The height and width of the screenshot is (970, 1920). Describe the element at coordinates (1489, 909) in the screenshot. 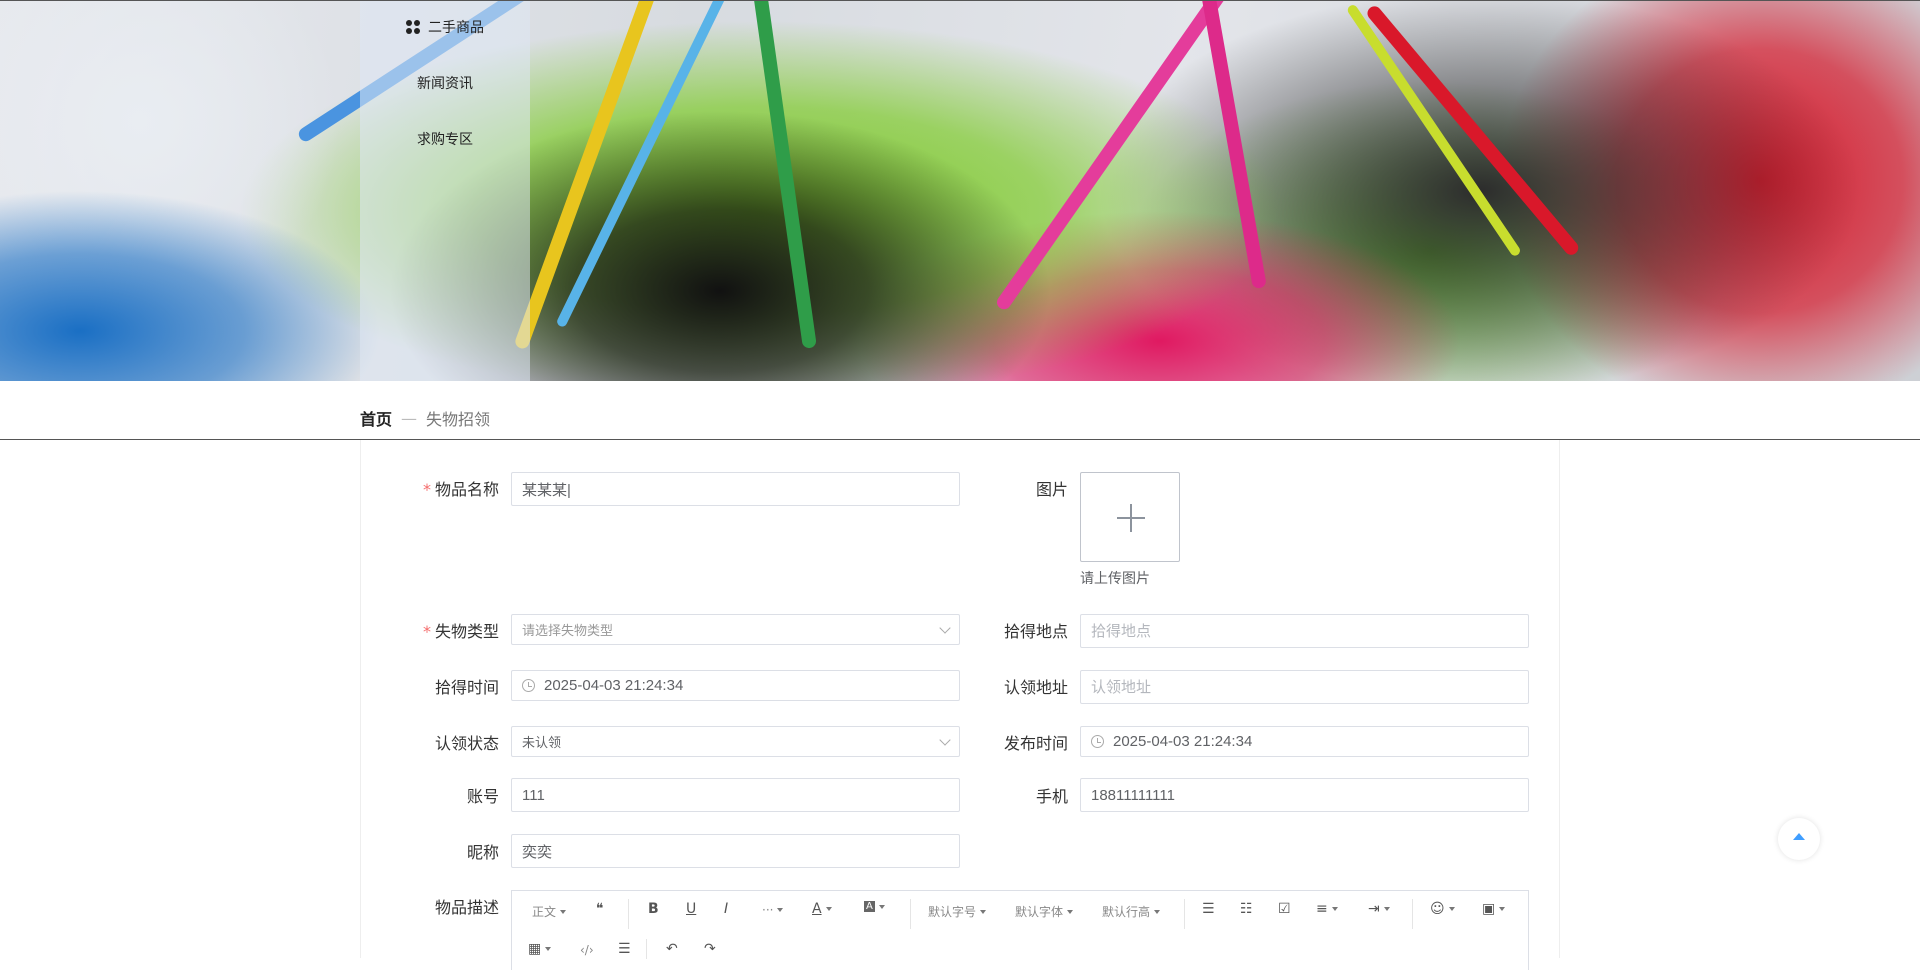

I see `image-icon: ▣` at that location.